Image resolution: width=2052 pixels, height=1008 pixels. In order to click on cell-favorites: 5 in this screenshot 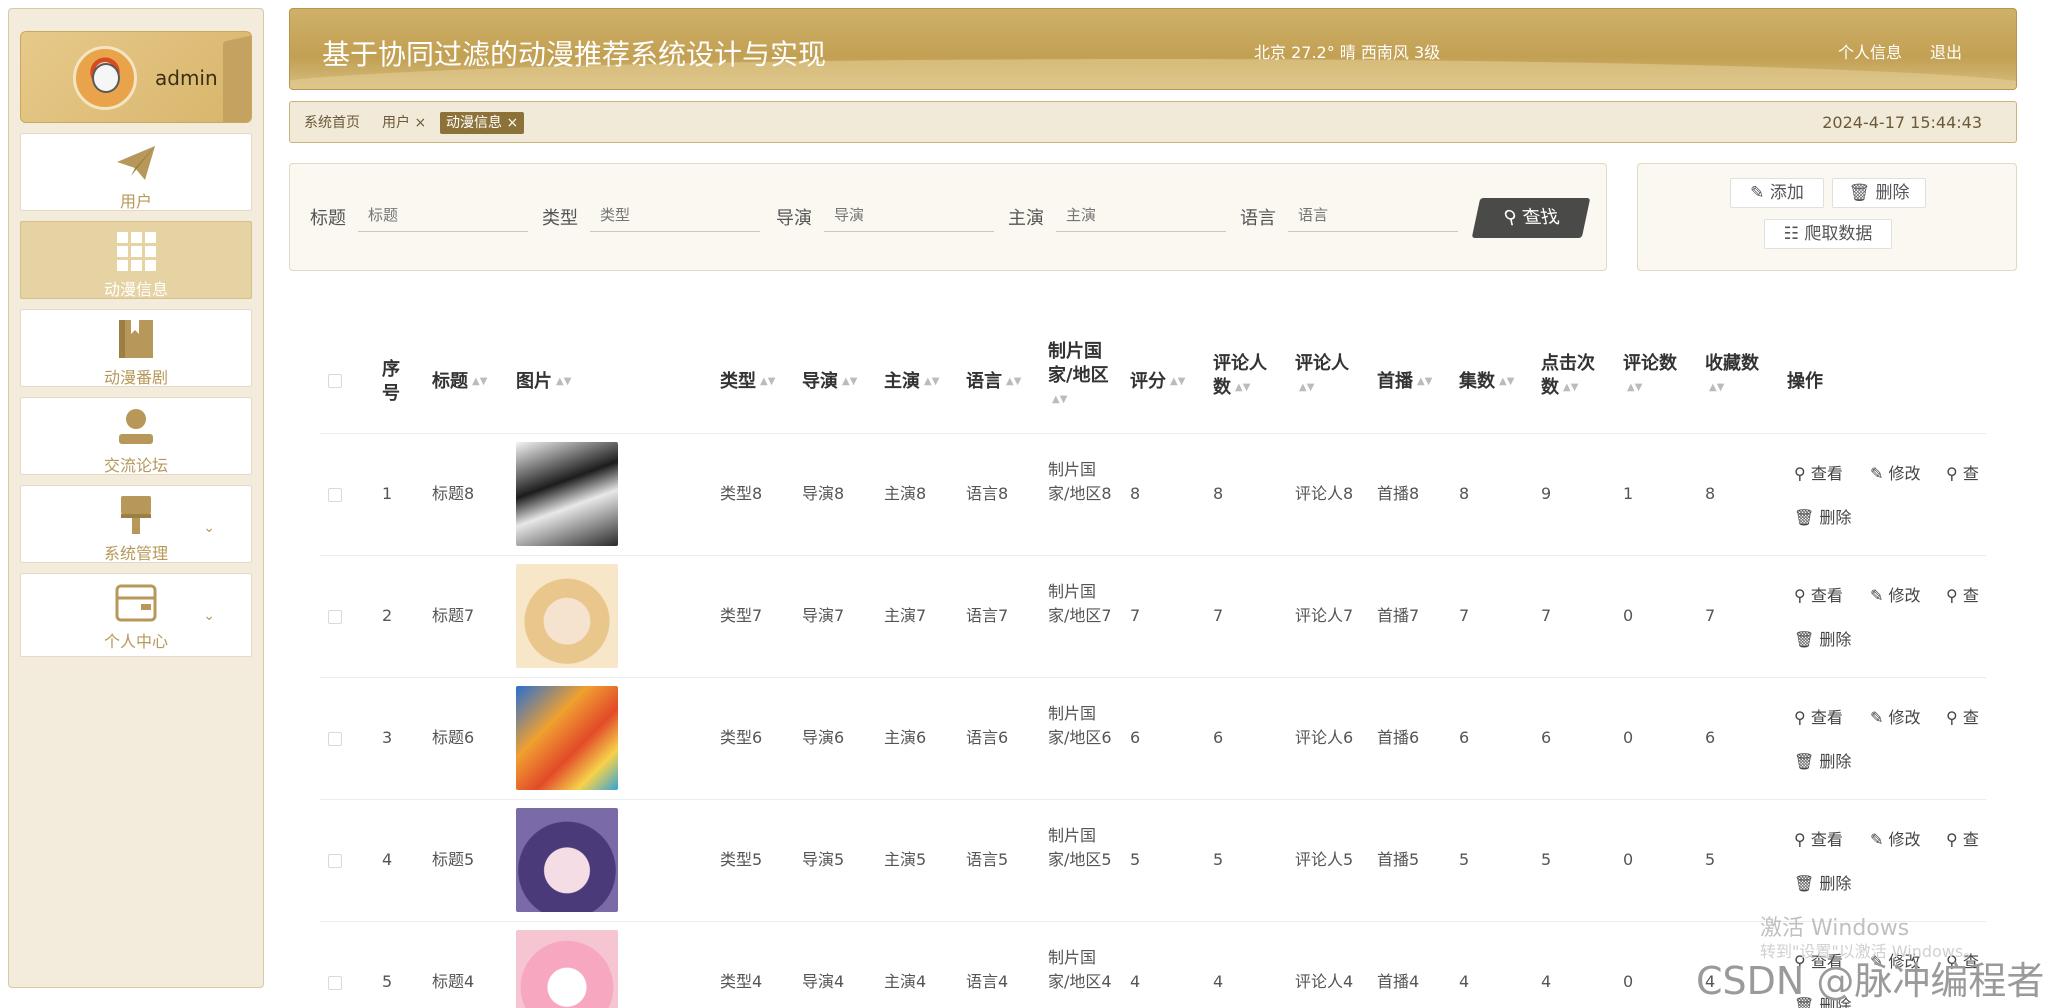, I will do `click(1710, 859)`.